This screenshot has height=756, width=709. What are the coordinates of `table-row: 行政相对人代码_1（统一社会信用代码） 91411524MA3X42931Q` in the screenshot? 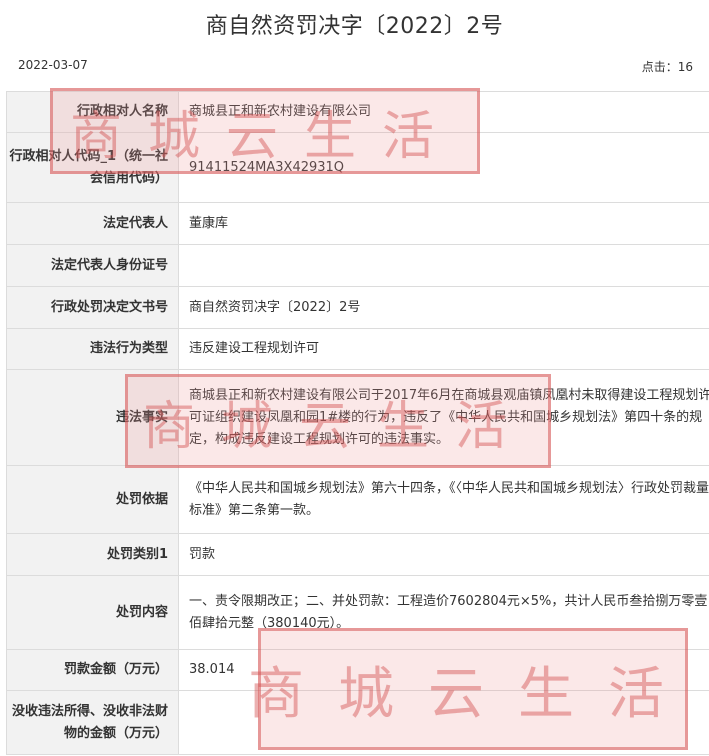 It's located at (357, 167).